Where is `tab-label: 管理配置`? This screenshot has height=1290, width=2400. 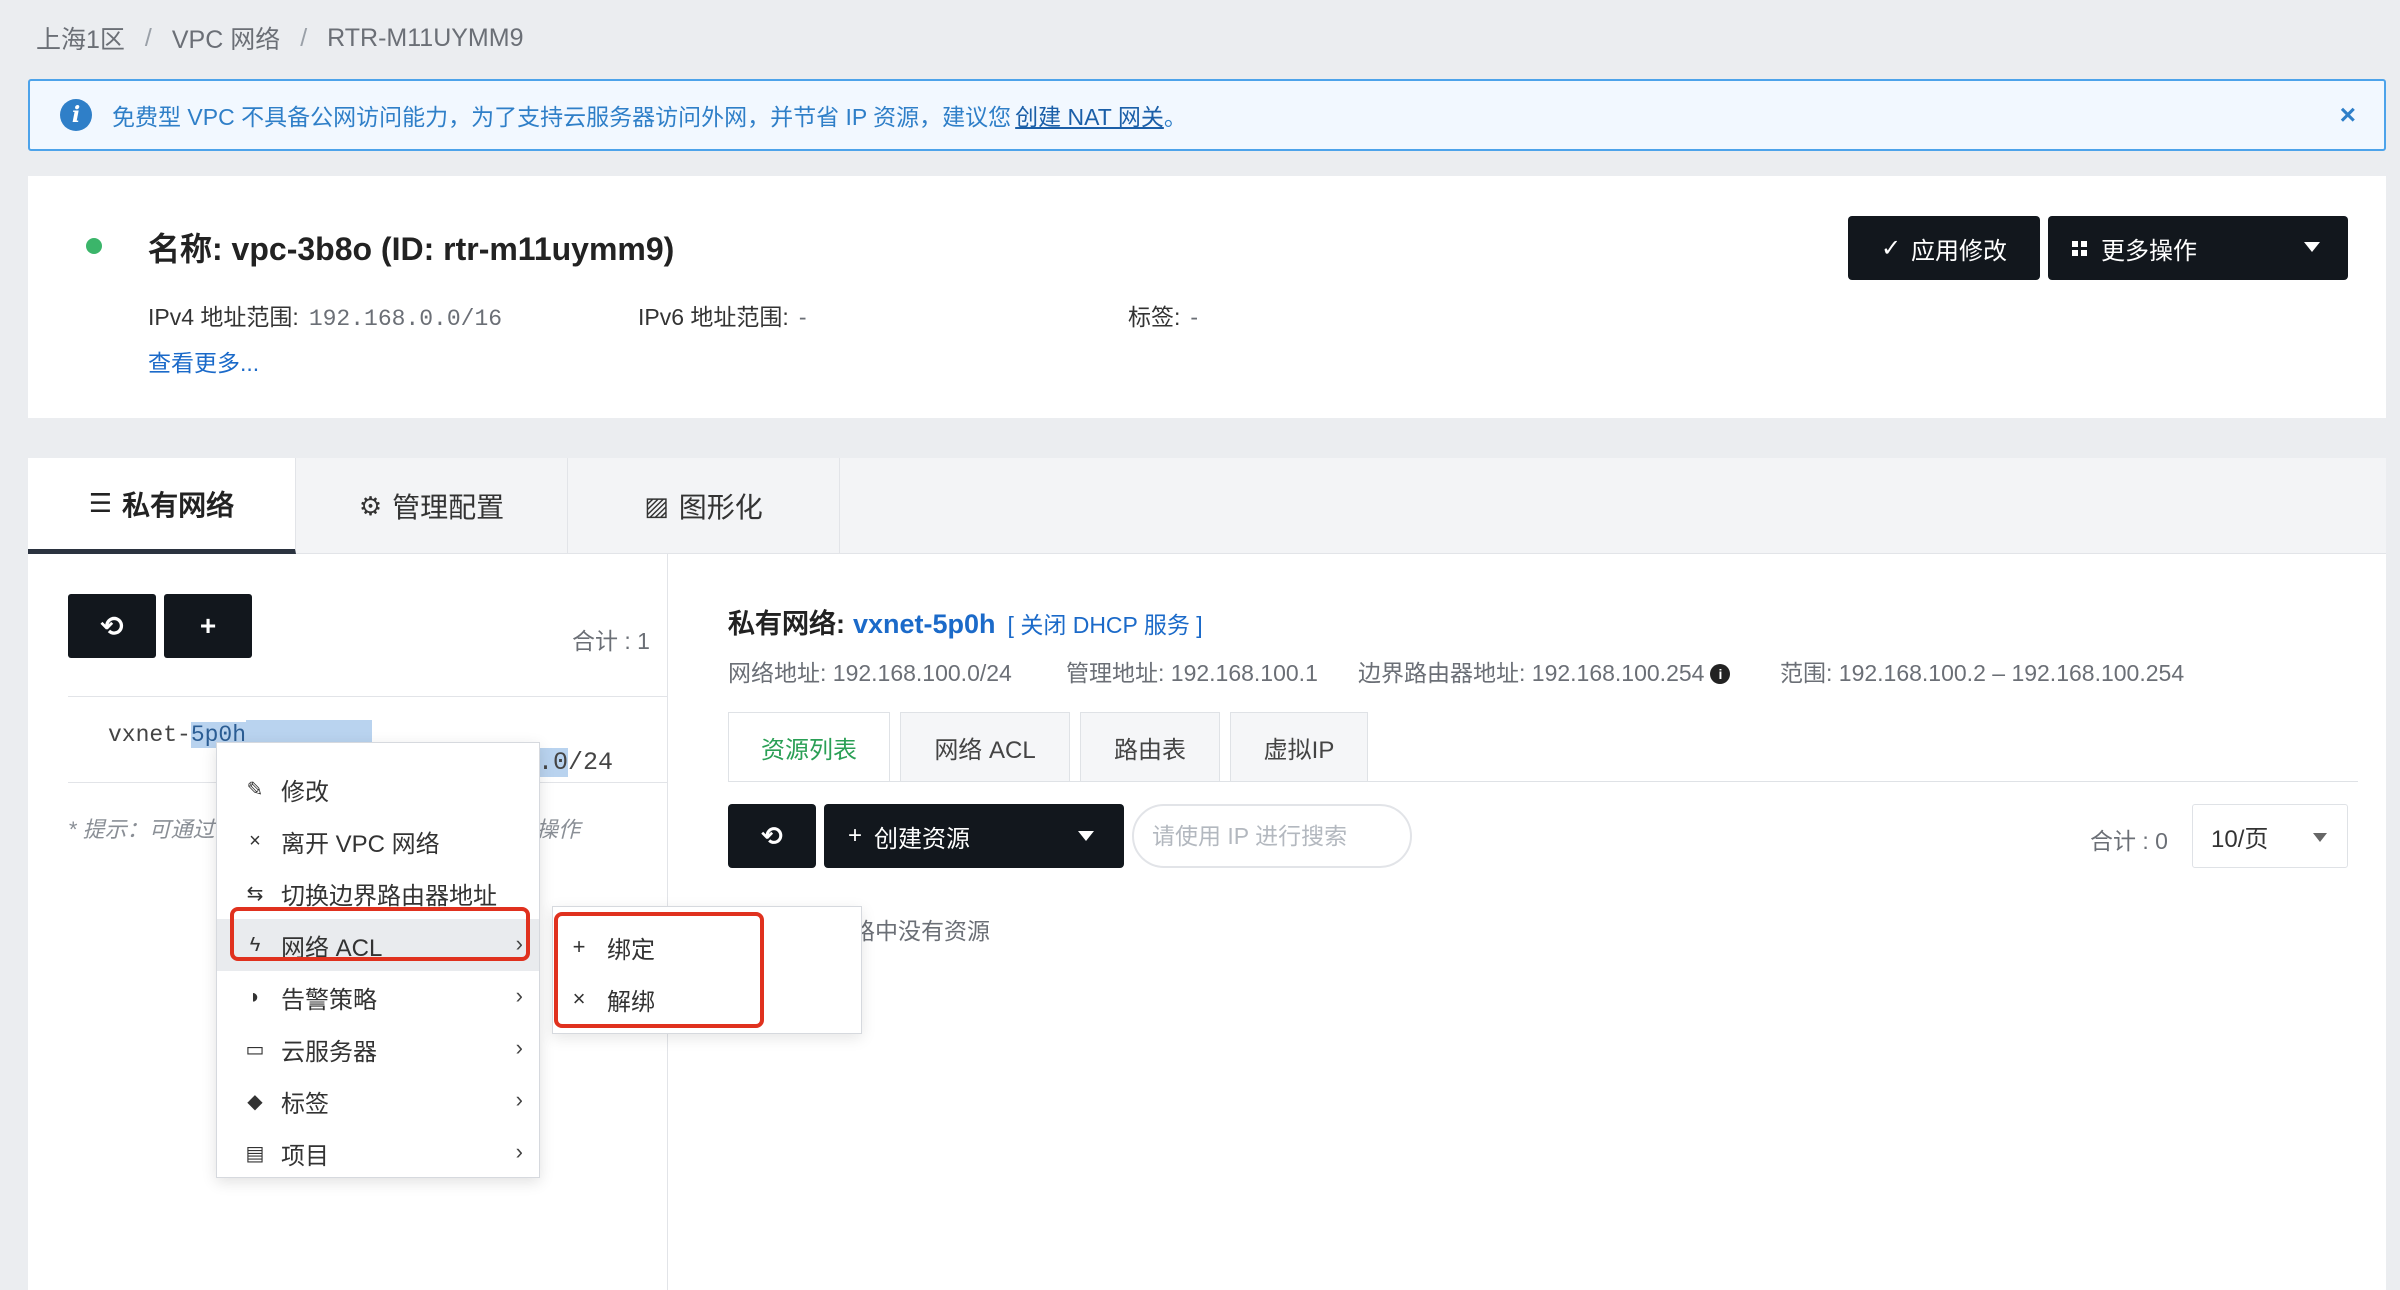
tab-label: 管理配置 is located at coordinates (448, 507).